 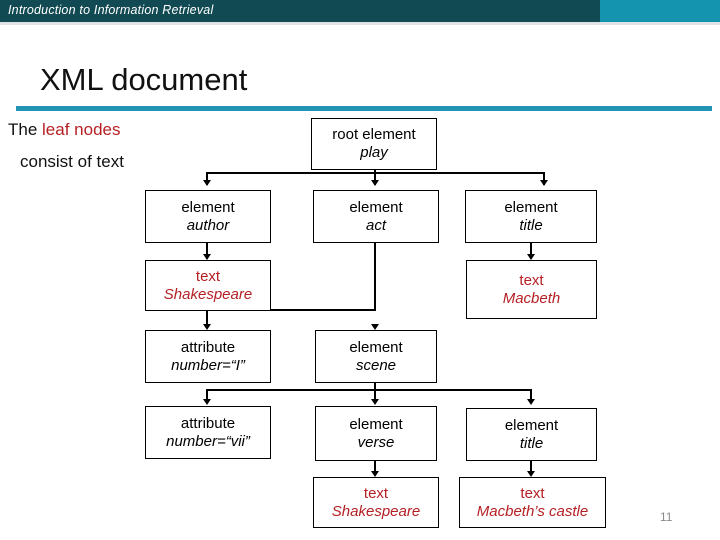 I want to click on node-value-label: act, so click(x=375, y=225).